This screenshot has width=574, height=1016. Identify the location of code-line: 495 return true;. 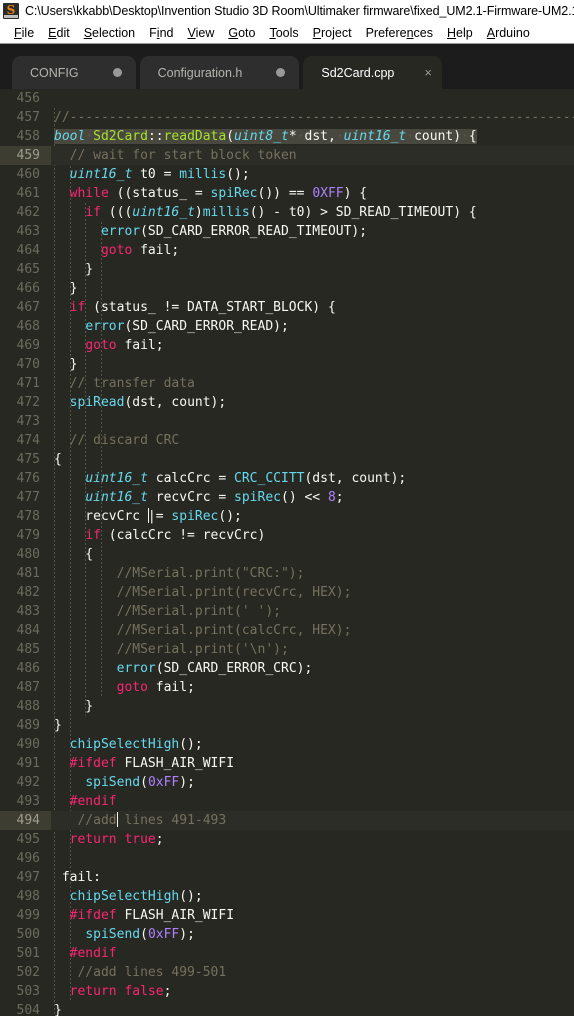
(287, 839).